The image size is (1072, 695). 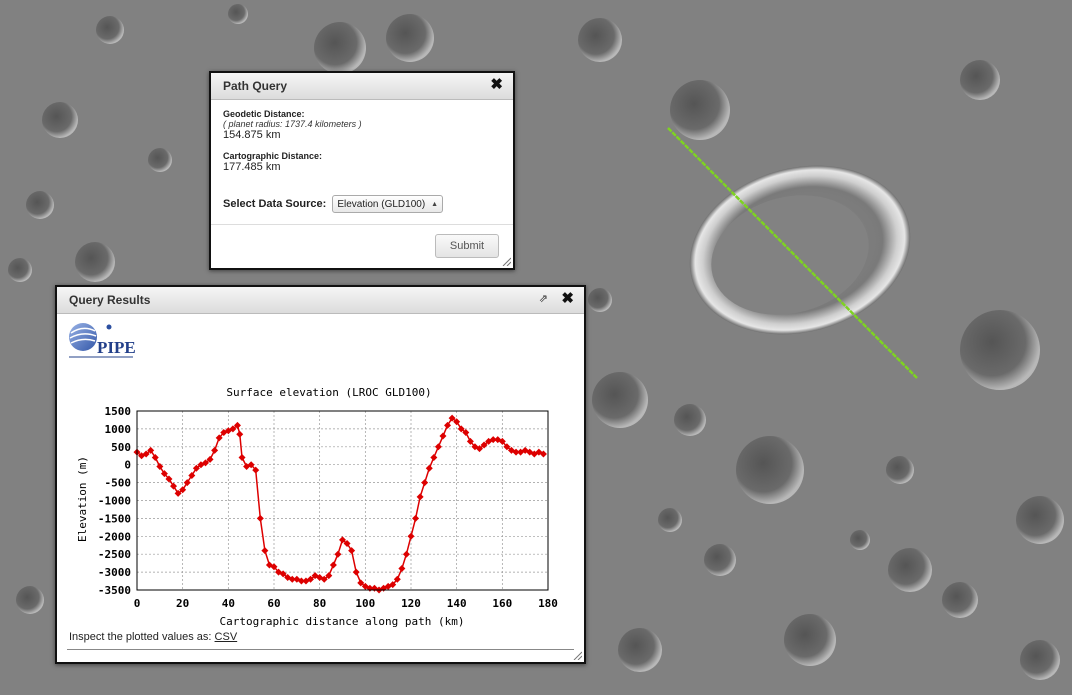 I want to click on y-tick-label: -3000, so click(x=114, y=572).